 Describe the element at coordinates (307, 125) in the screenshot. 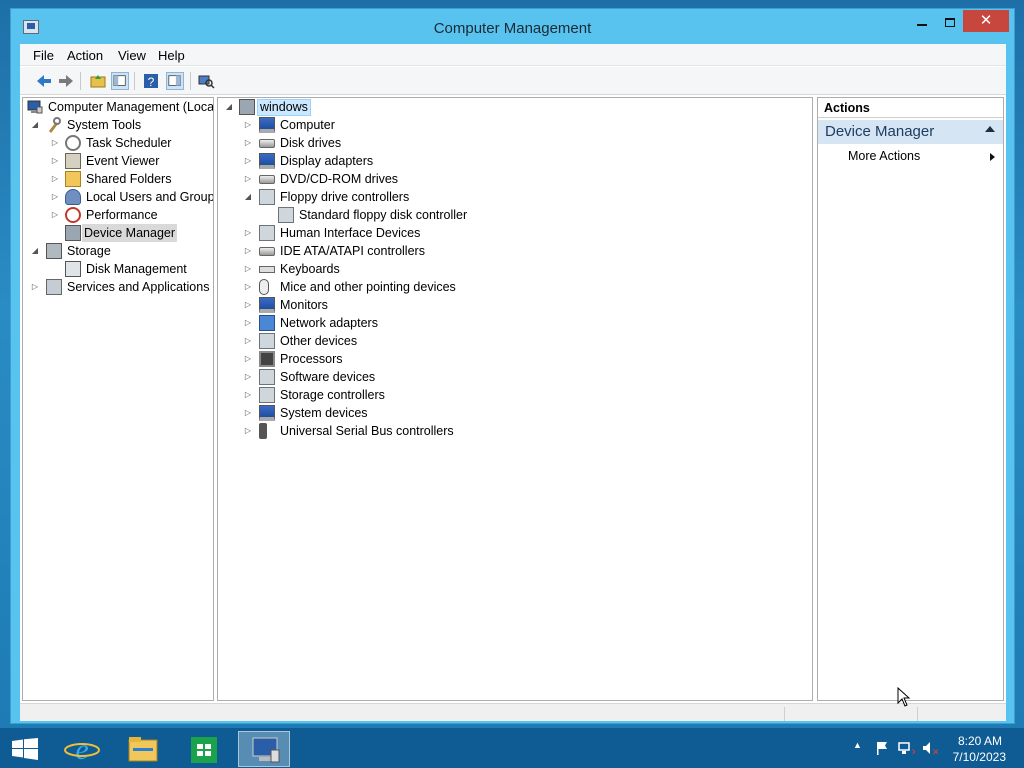

I see `device-category-label: Computer` at that location.